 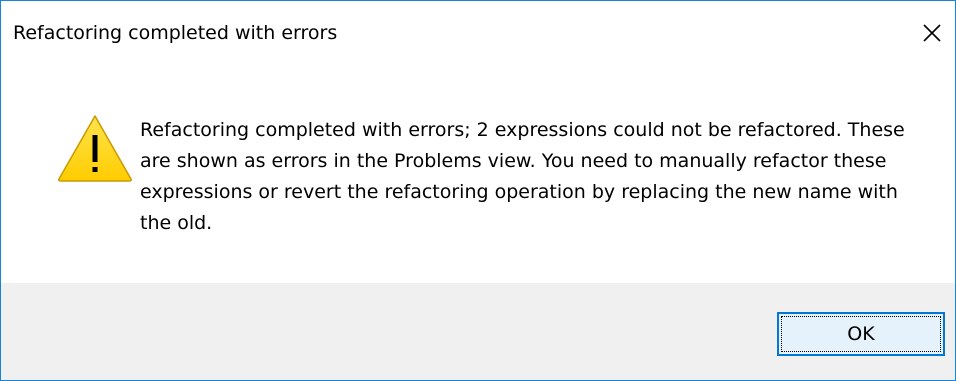 I want to click on dialog-title: Refactoring completed with errors, so click(x=175, y=33).